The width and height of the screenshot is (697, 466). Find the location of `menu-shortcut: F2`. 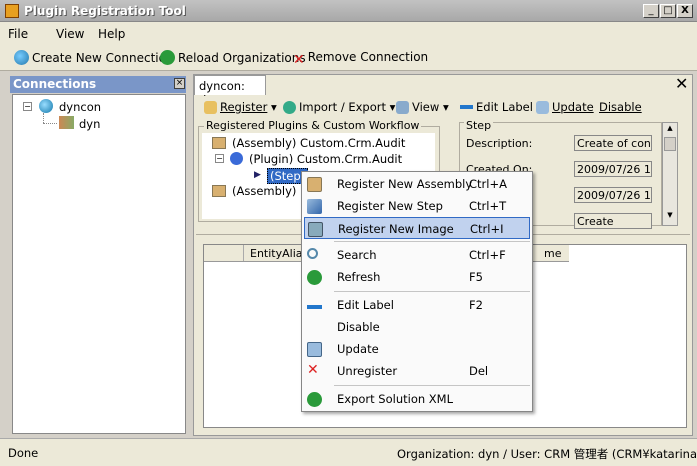

menu-shortcut: F2 is located at coordinates (476, 305).